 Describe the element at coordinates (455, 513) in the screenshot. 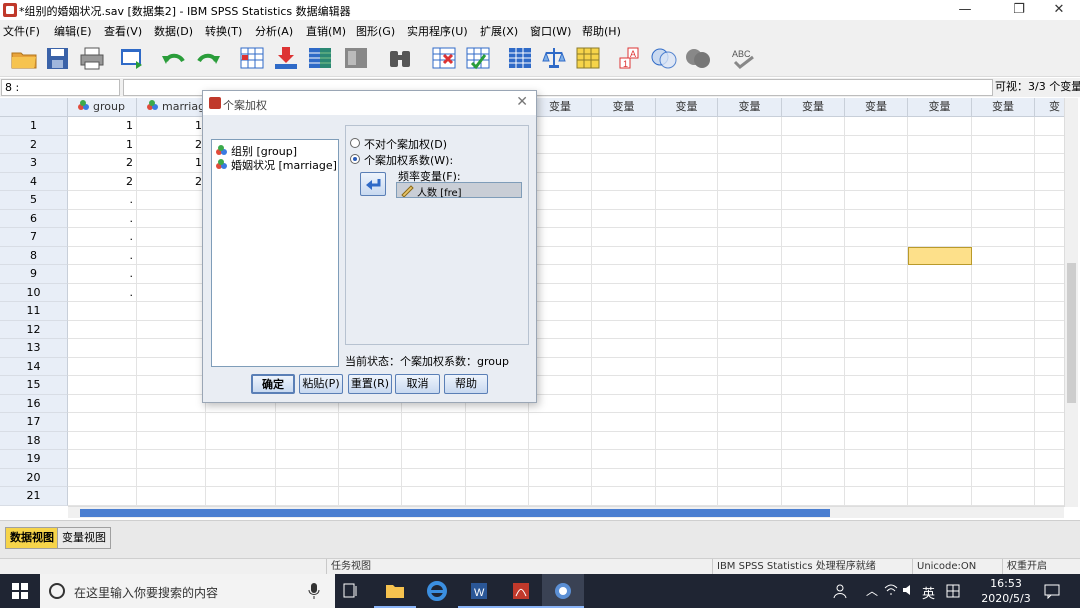

I see `horizontal-scroll-thumb` at that location.